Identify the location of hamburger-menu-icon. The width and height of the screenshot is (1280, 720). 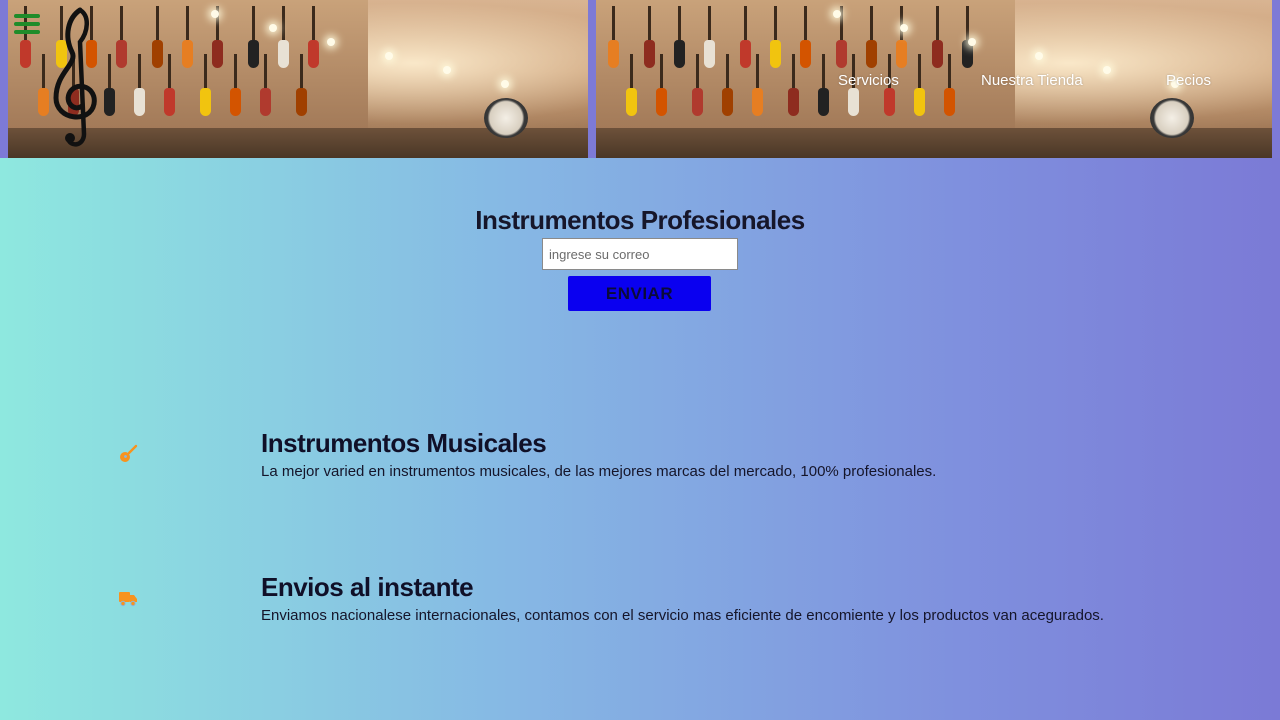
(27, 26).